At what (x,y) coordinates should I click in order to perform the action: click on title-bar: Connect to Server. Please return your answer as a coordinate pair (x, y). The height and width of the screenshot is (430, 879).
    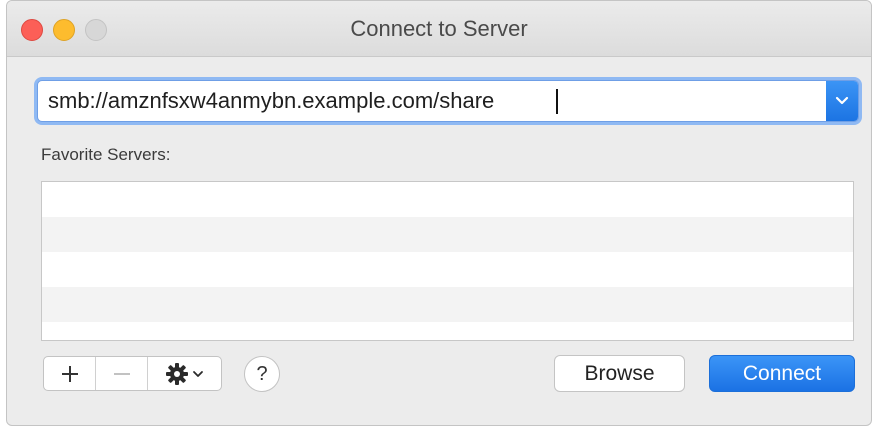
    Looking at the image, I should click on (439, 29).